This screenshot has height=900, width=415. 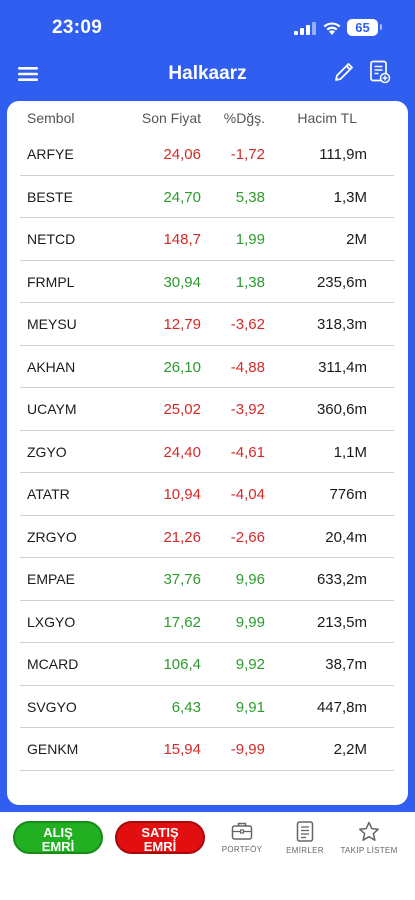 I want to click on table-row: BESTE 24,70 5,38 1,3M, so click(x=207, y=197).